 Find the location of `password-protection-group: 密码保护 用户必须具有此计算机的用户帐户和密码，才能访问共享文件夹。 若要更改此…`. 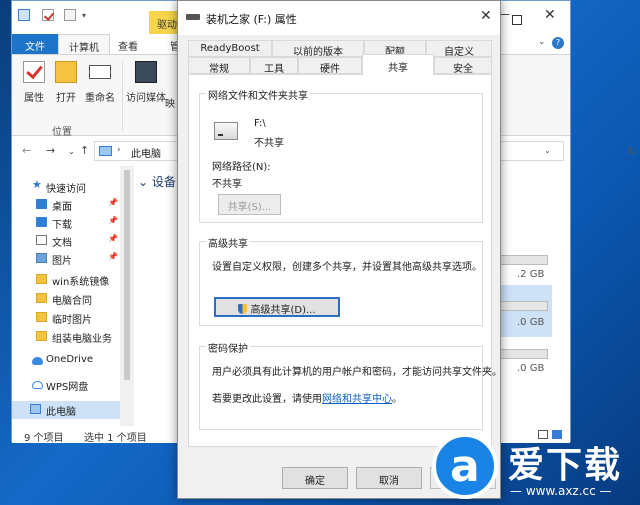

password-protection-group: 密码保护 用户必须具有此计算机的用户帐户和密码，才能访问共享文件夹。 若要更改此… is located at coordinates (350, 385).